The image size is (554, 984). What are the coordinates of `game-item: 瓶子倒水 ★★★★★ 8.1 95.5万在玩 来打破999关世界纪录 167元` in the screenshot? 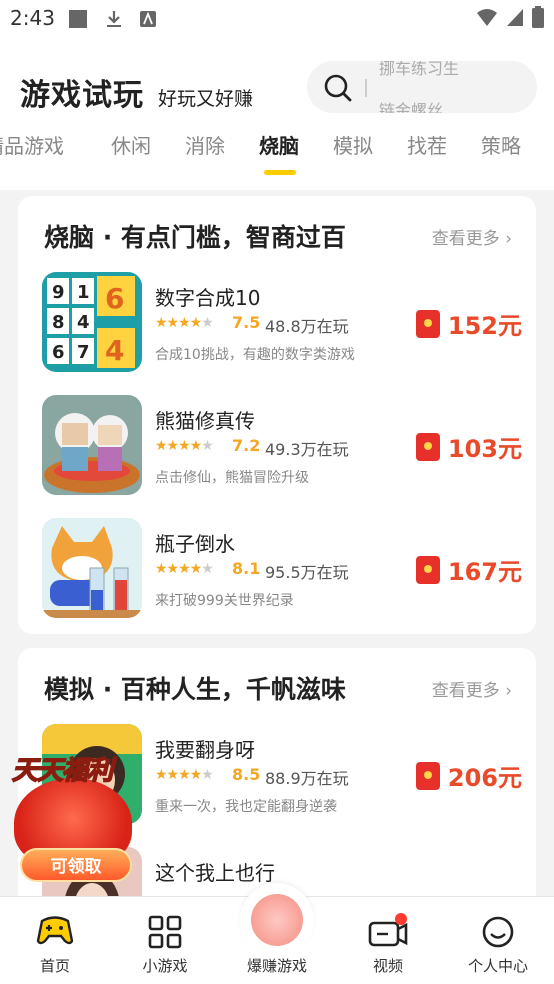 It's located at (282, 568).